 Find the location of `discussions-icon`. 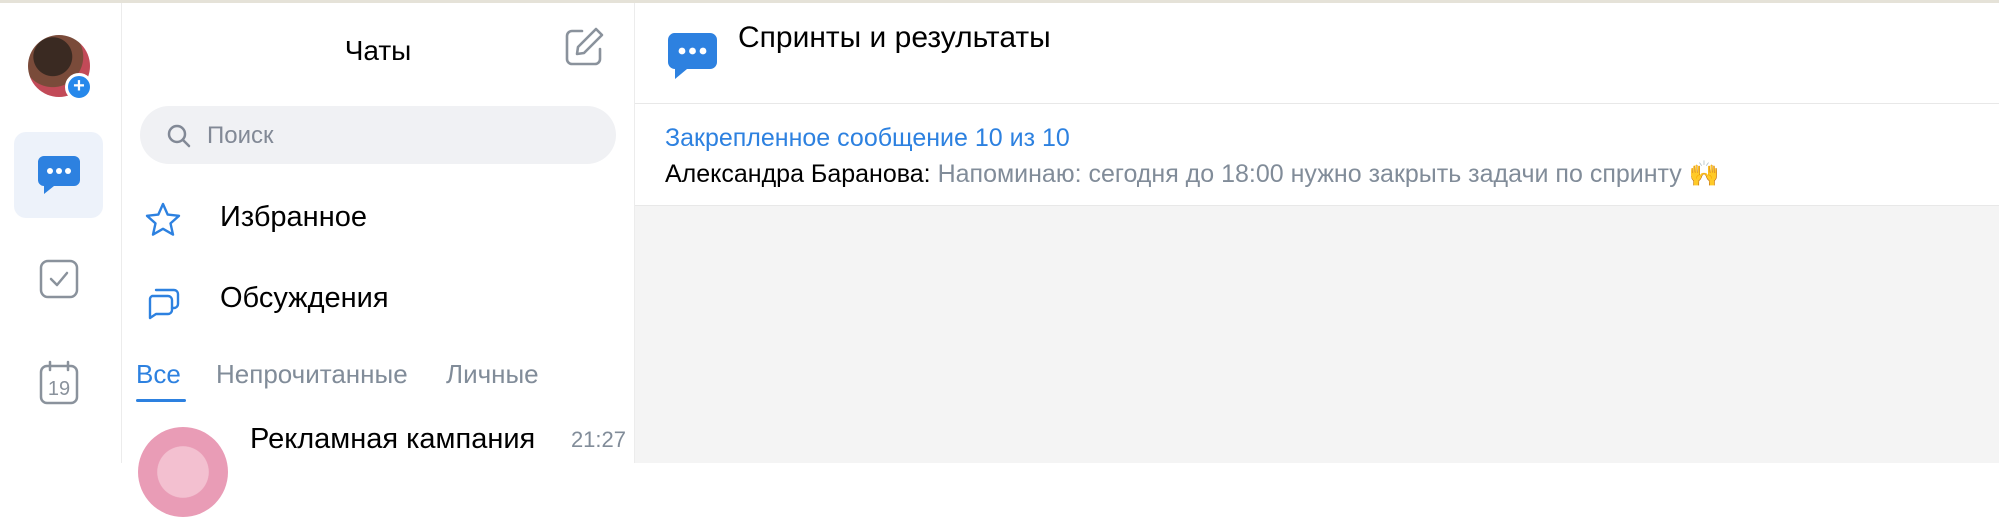

discussions-icon is located at coordinates (164, 304).